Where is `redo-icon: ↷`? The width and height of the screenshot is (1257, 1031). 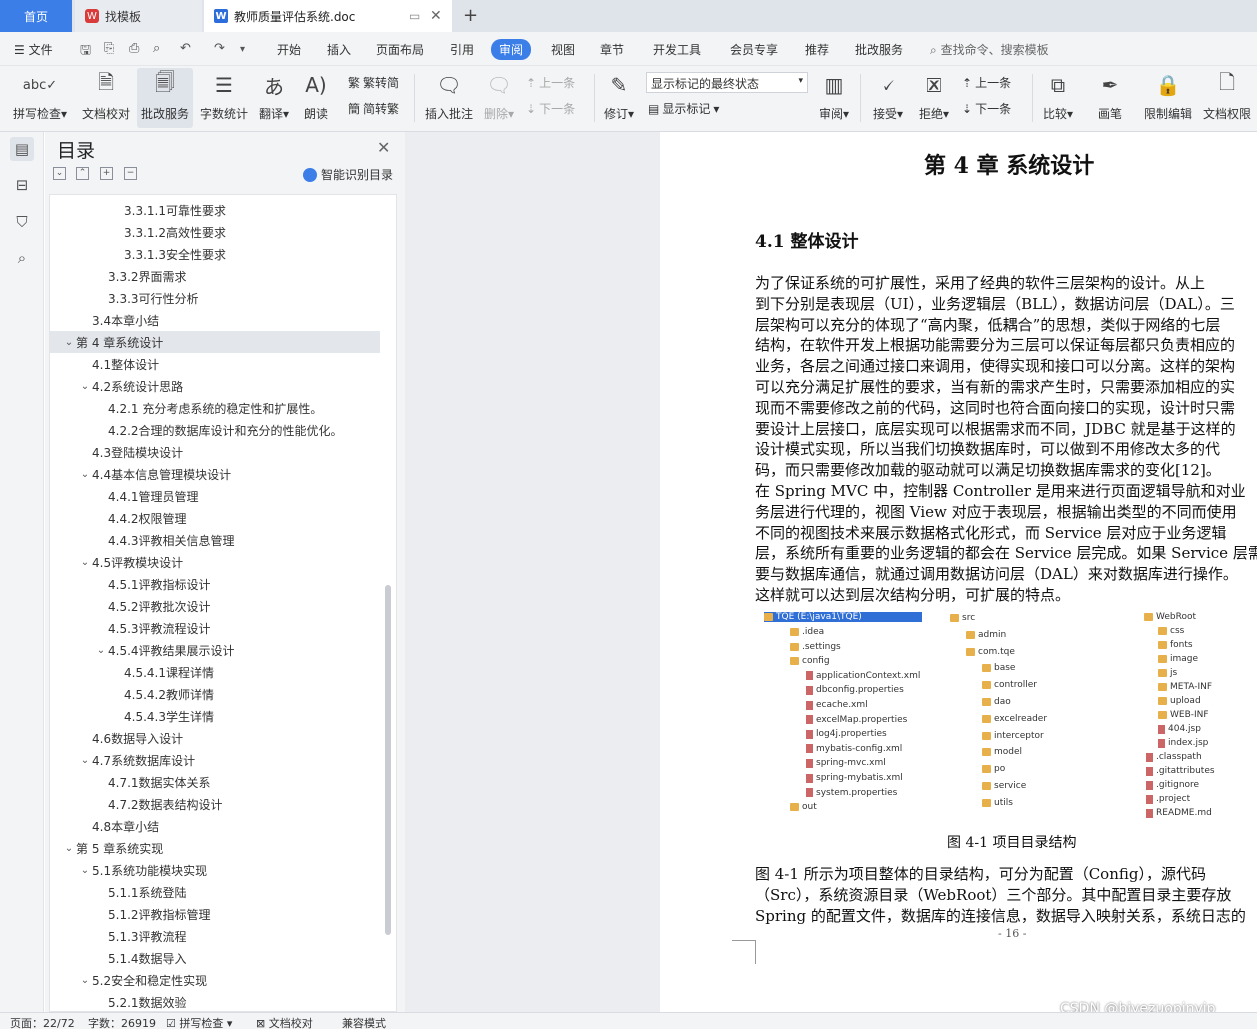 redo-icon: ↷ is located at coordinates (219, 48).